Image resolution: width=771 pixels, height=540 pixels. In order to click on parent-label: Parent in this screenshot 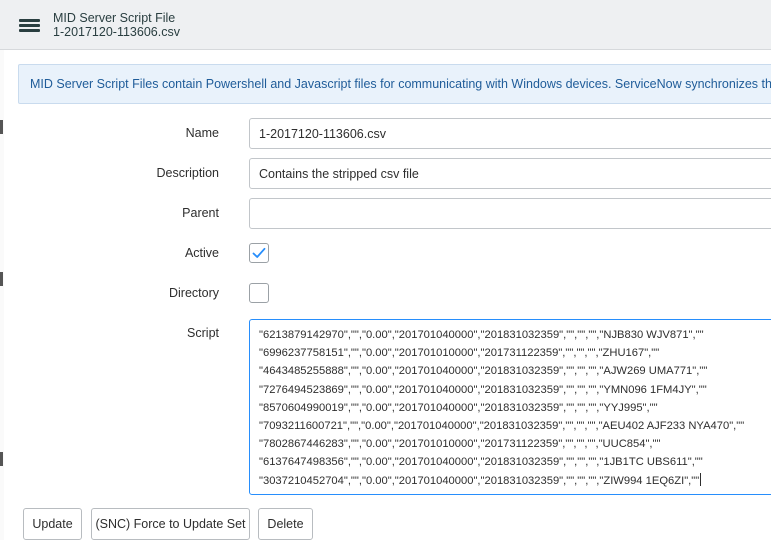, I will do `click(200, 213)`.